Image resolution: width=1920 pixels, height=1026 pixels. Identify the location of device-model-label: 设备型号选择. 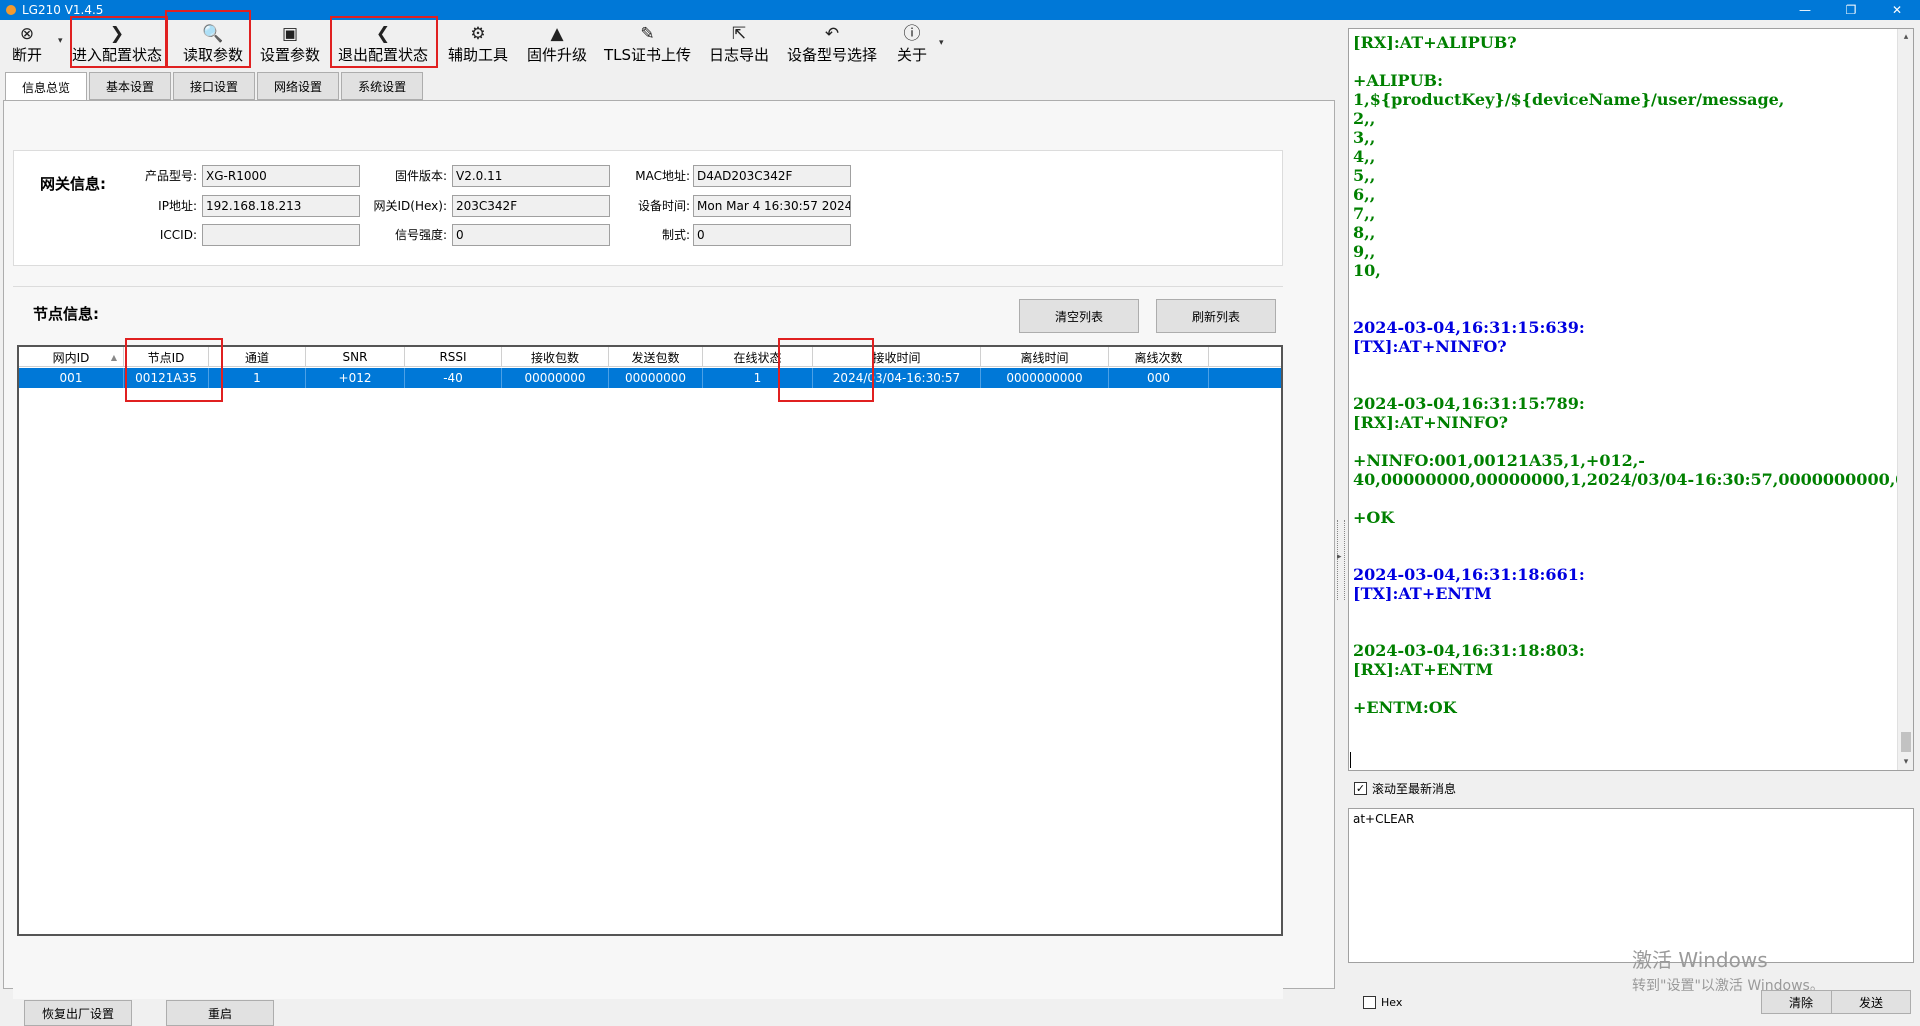
(832, 55).